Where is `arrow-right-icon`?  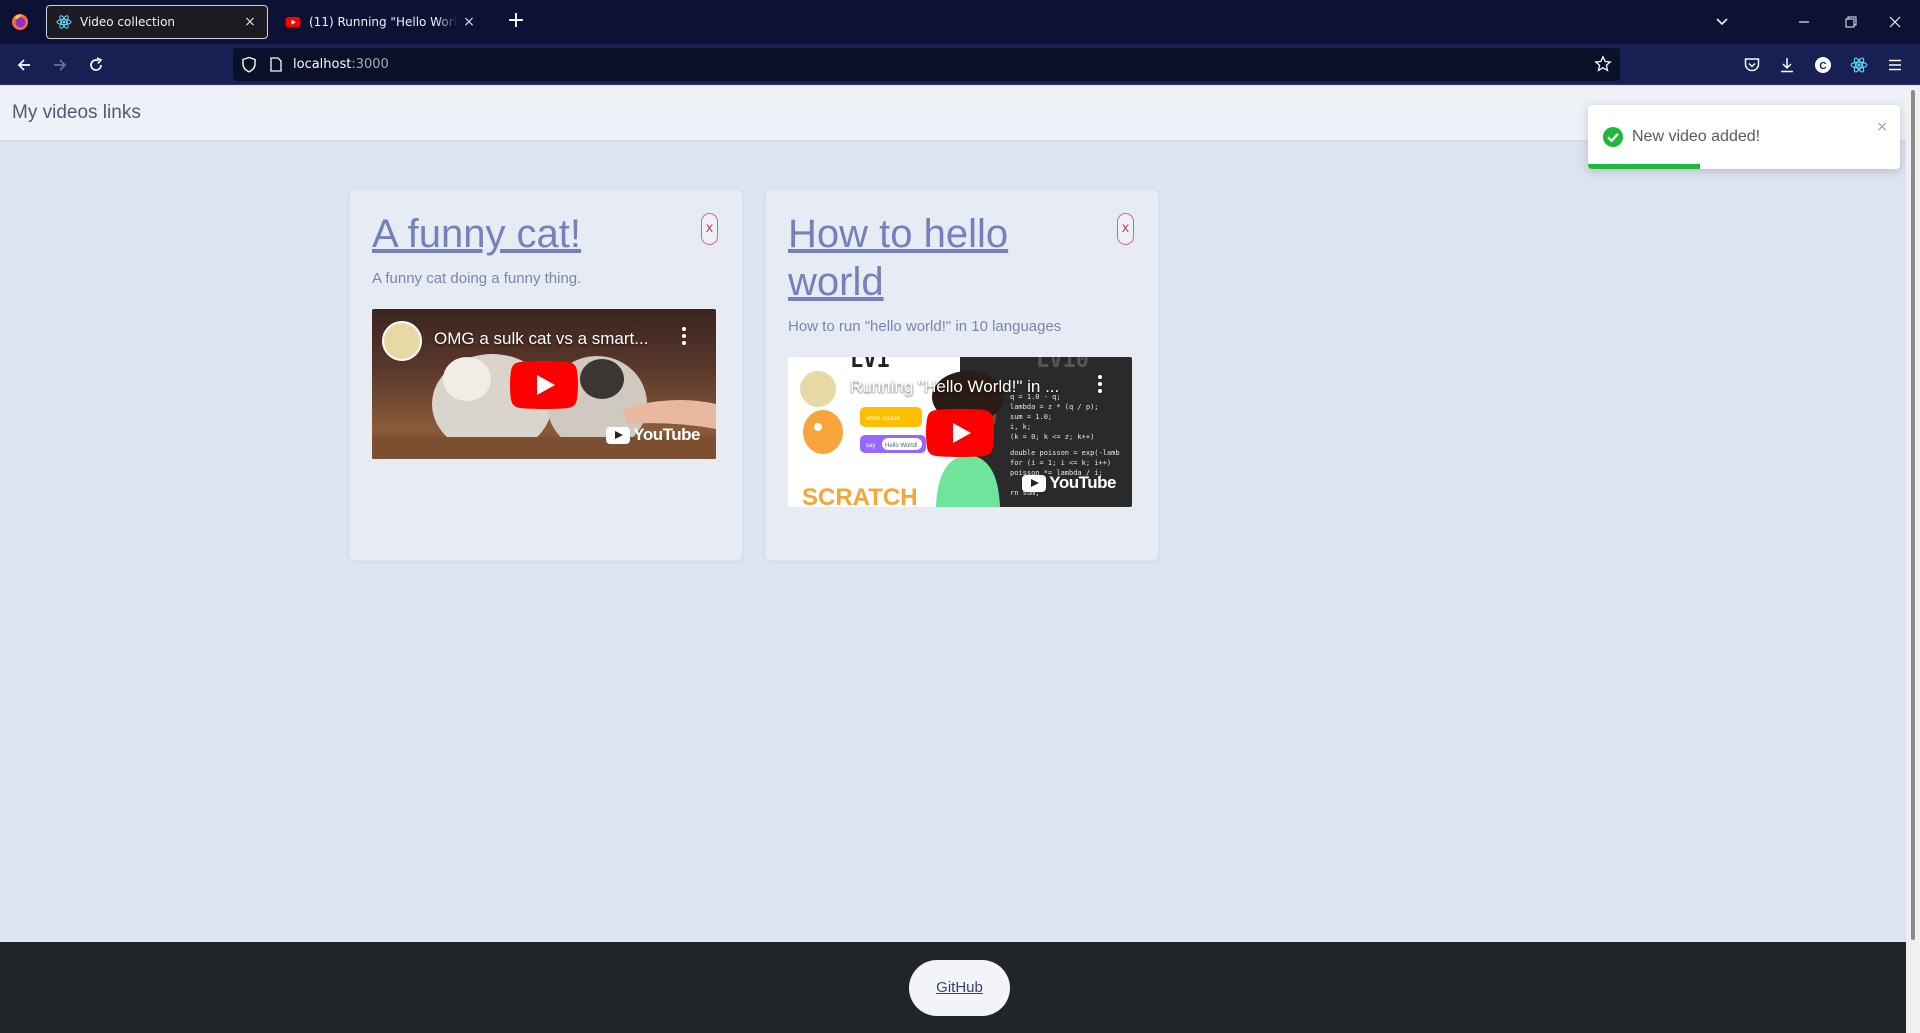
arrow-right-icon is located at coordinates (60, 65).